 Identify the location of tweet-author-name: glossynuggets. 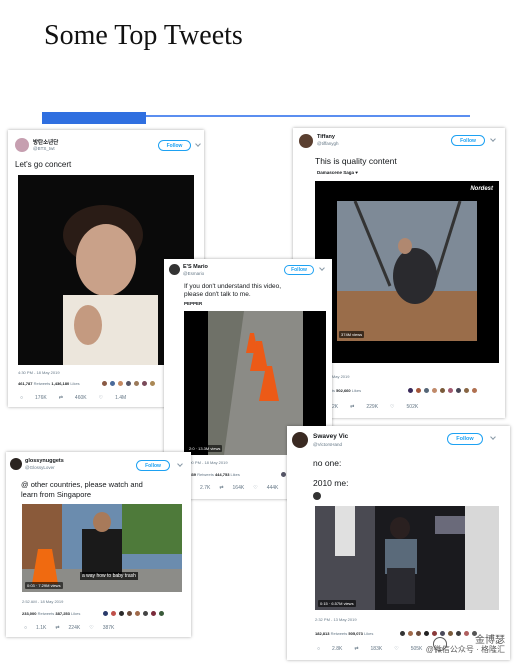
(44, 461).